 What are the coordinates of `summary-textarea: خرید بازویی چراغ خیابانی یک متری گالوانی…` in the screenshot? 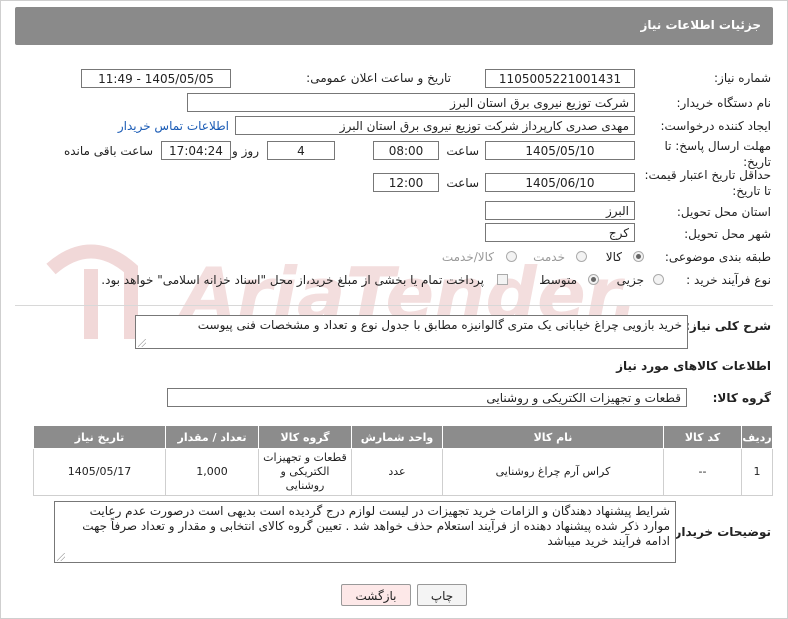 It's located at (411, 332).